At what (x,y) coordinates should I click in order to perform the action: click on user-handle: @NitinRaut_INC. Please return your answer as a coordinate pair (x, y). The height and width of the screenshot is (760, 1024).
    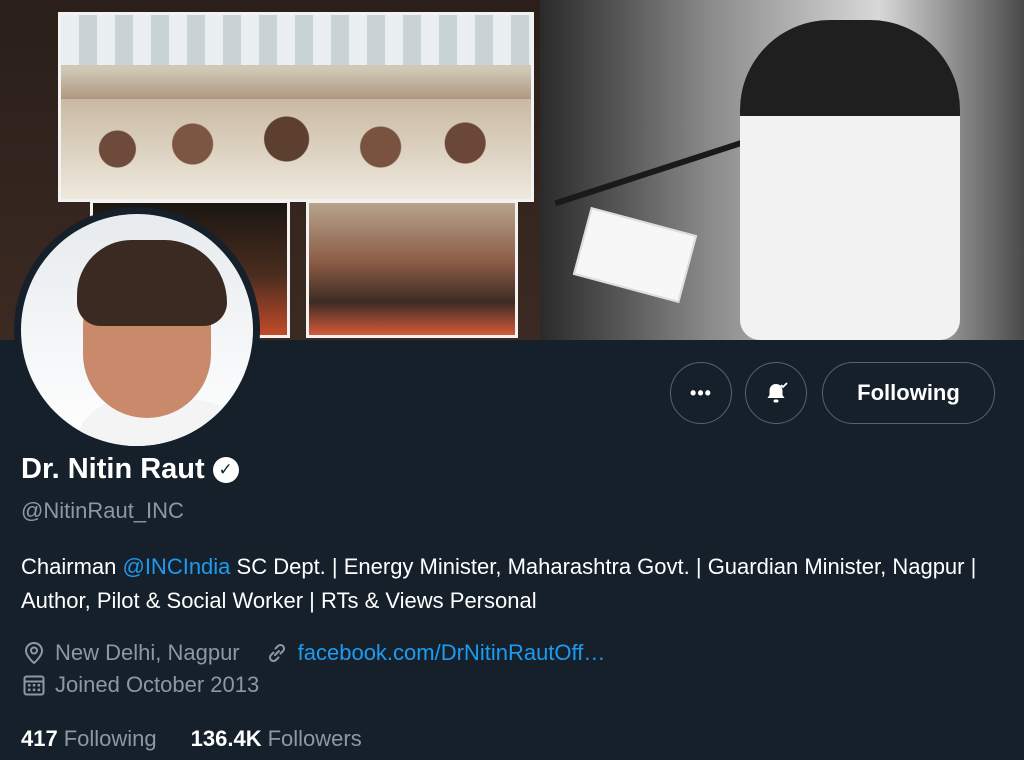
    Looking at the image, I should click on (102, 510).